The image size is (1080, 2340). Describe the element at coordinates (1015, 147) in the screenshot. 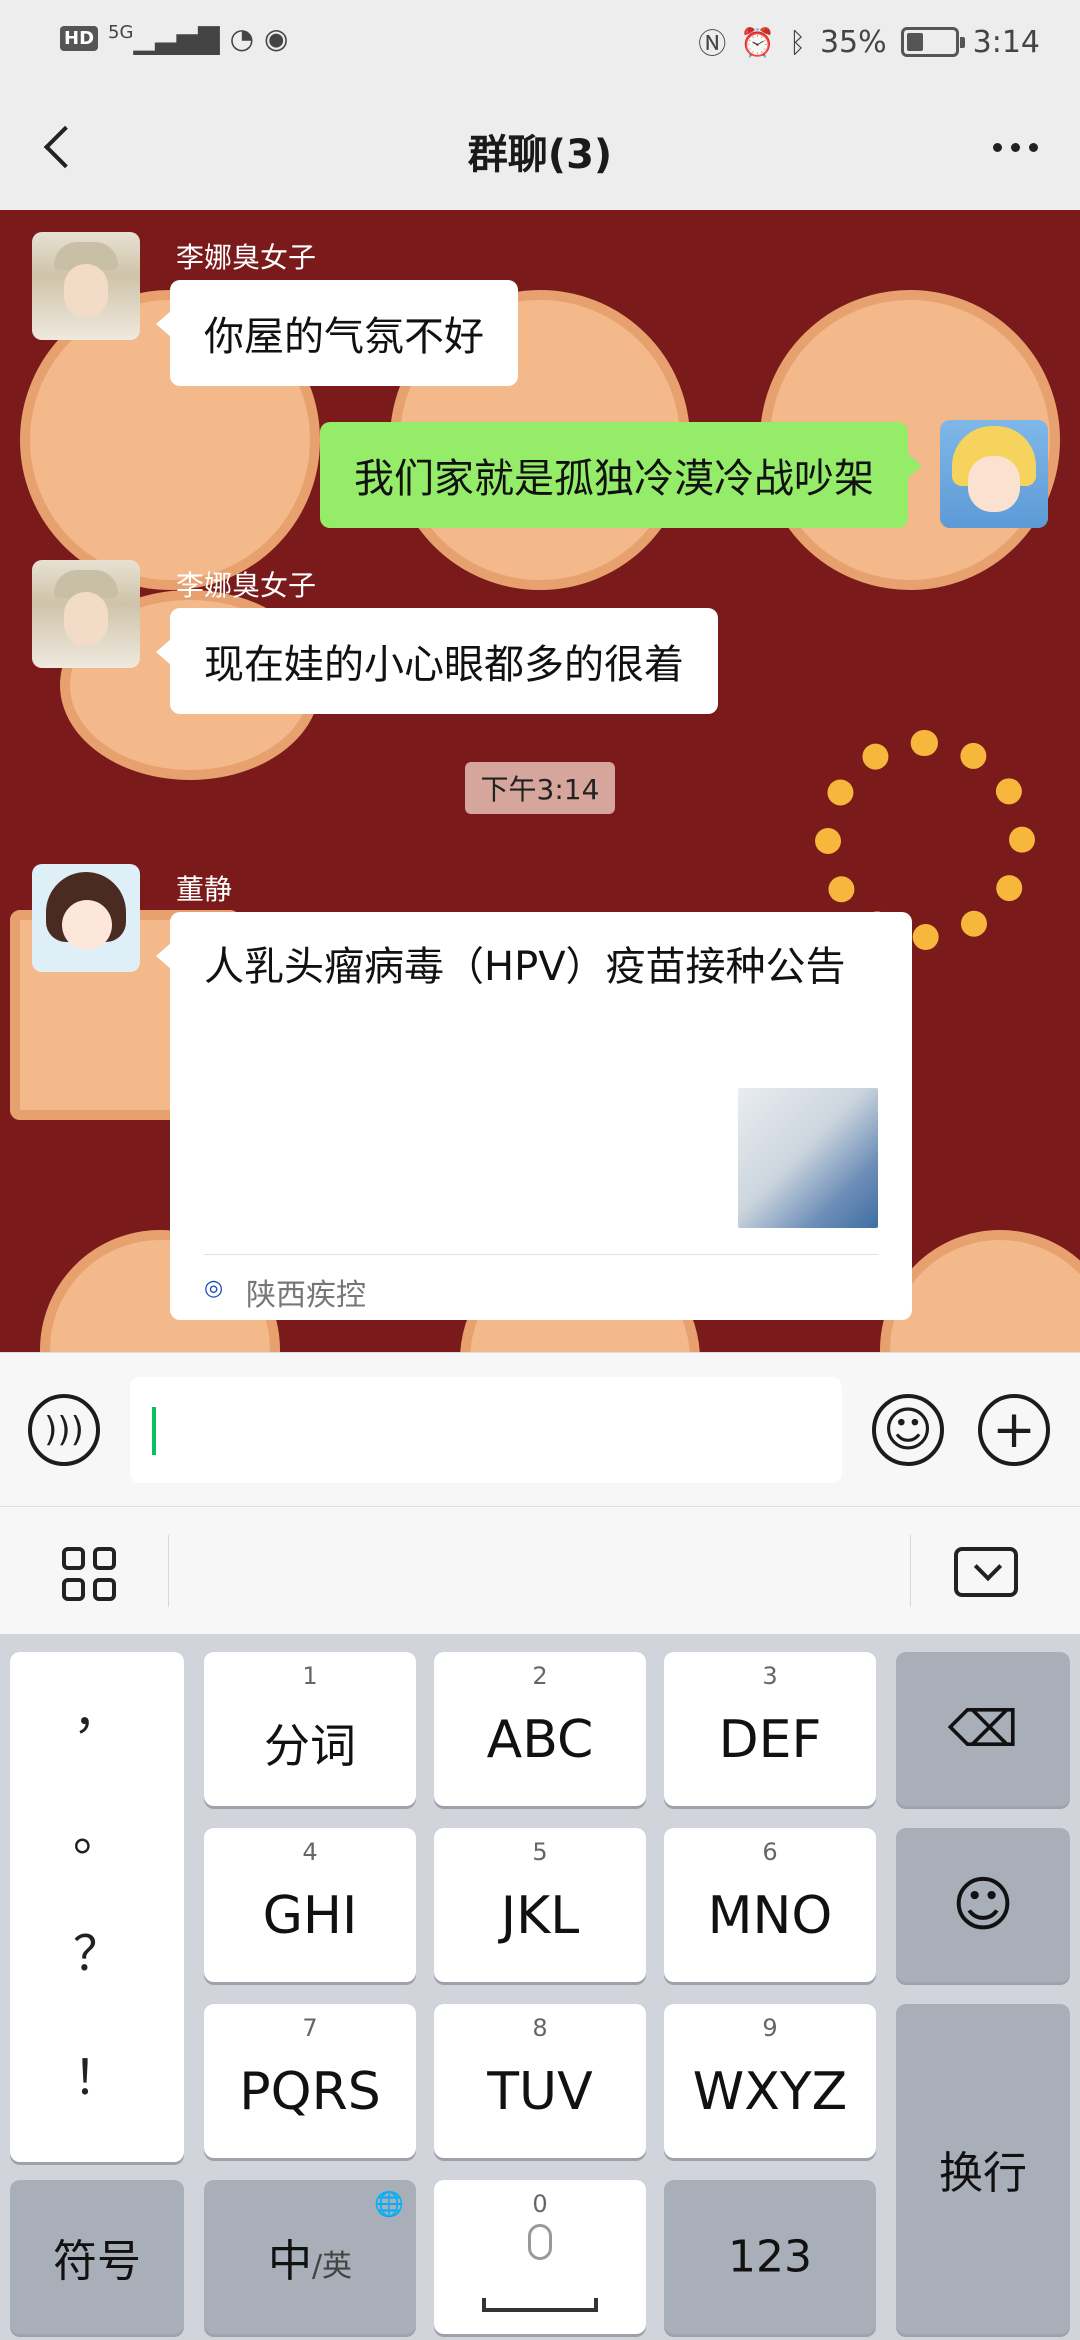

I see `more-icon` at that location.